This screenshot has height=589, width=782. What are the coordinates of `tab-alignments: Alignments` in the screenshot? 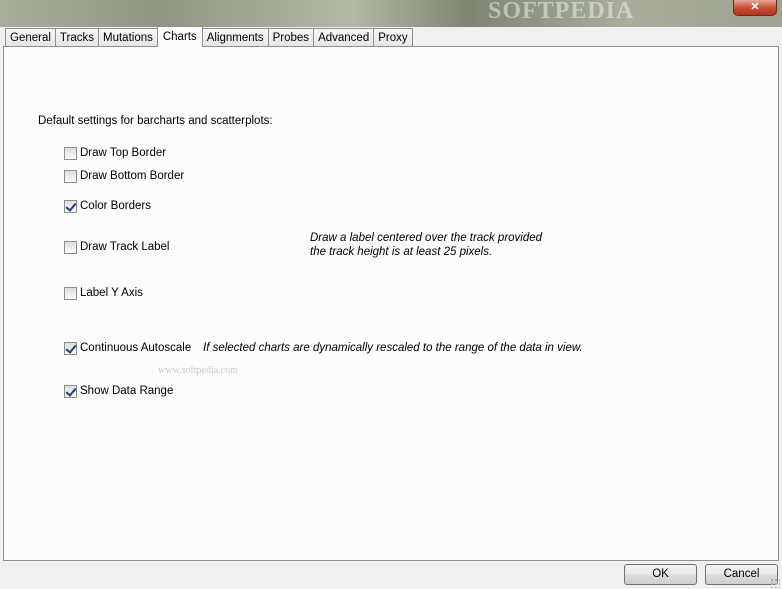 It's located at (235, 37).